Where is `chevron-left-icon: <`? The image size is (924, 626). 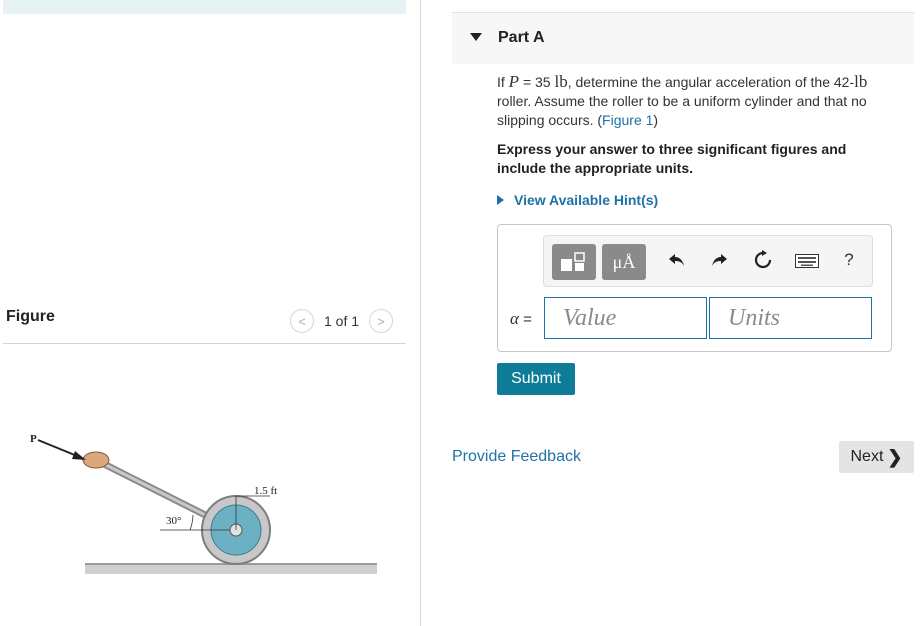 chevron-left-icon: < is located at coordinates (302, 321).